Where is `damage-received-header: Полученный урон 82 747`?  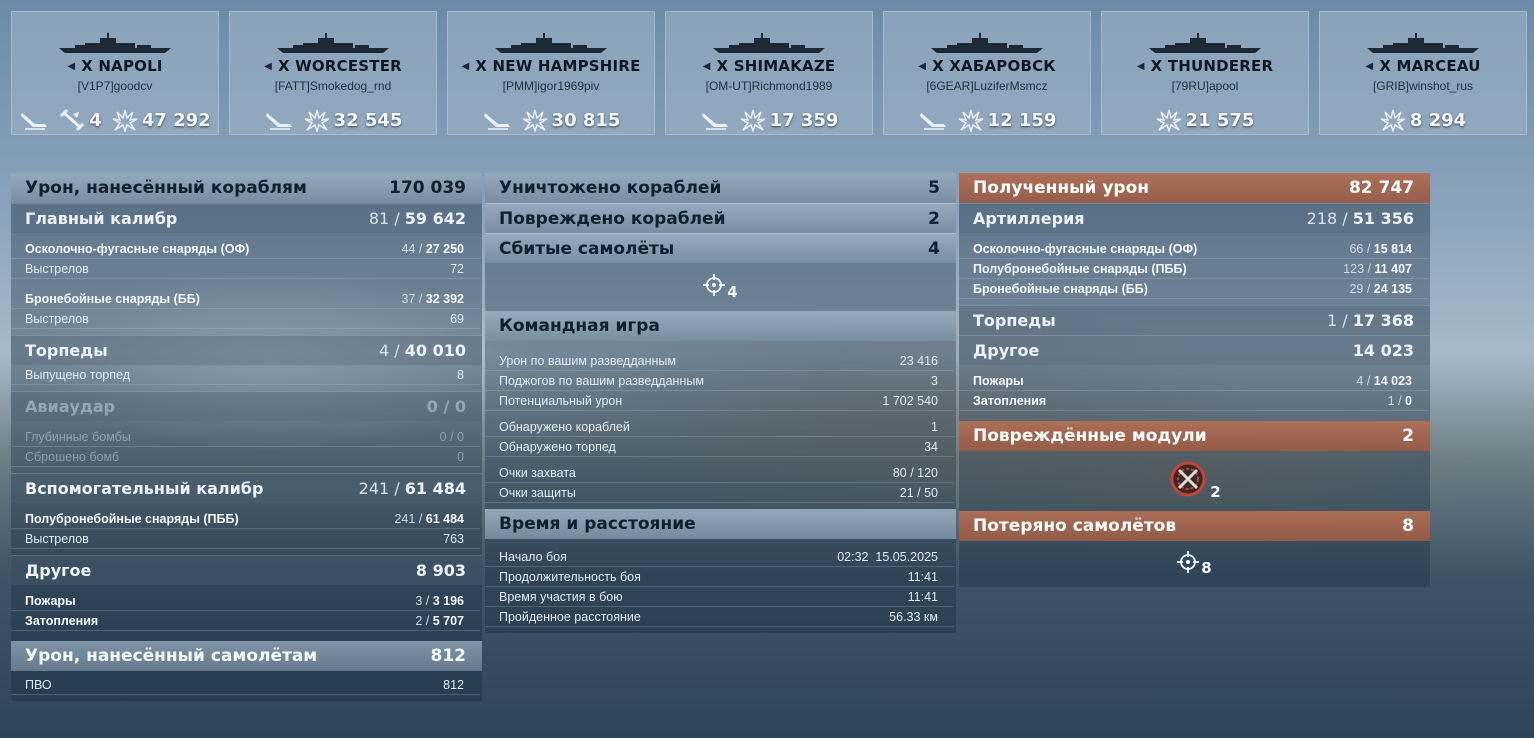
damage-received-header: Полученный урон 82 747 is located at coordinates (1194, 188).